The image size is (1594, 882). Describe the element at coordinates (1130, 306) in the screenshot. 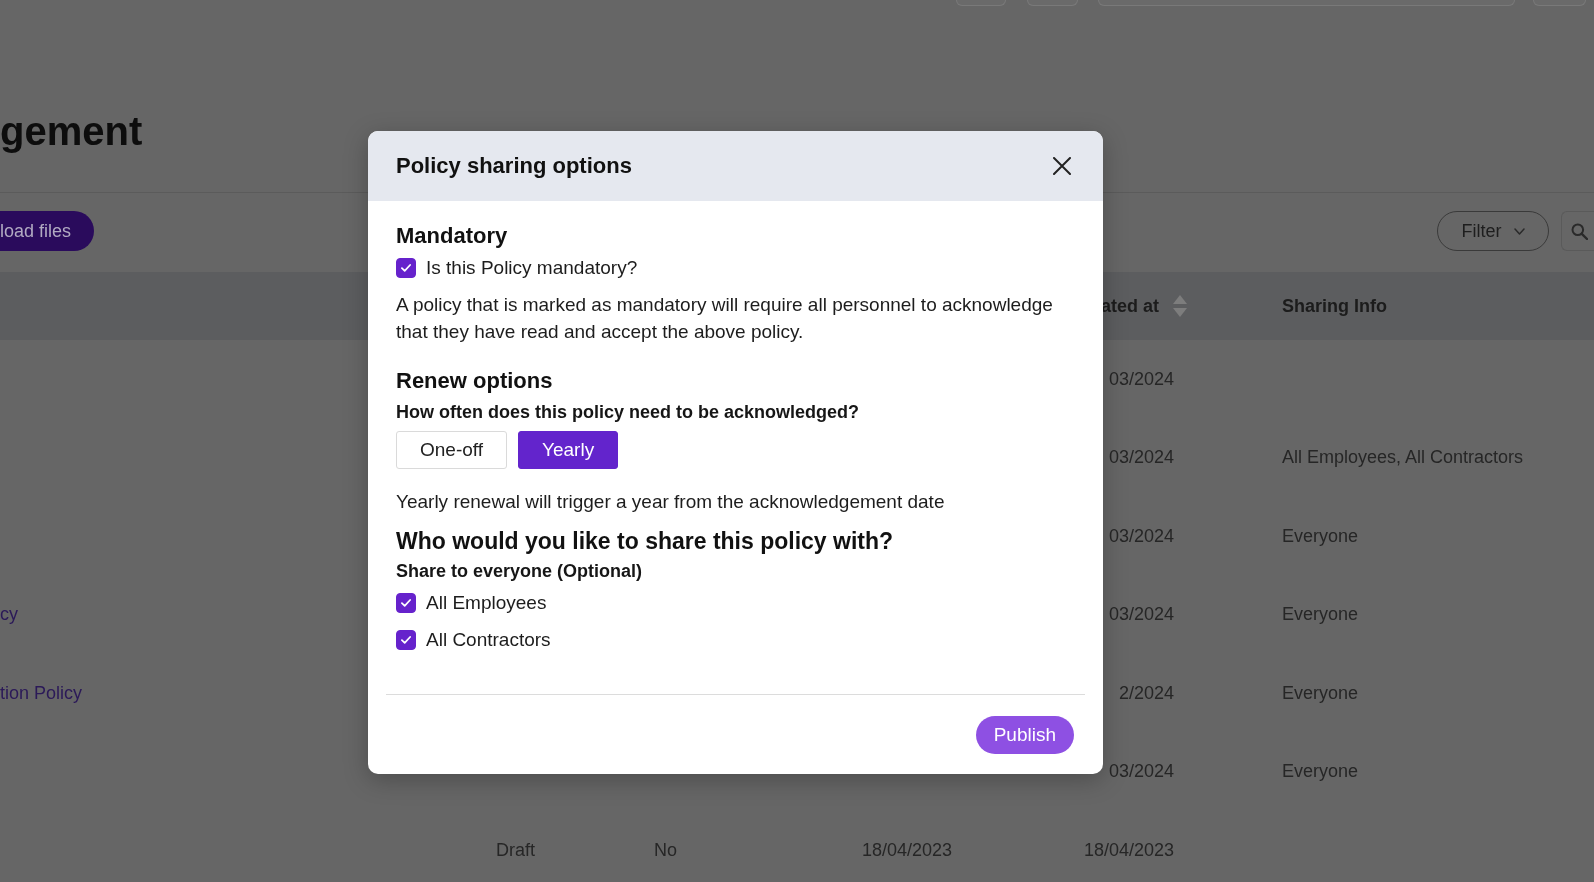

I see `column-header: ated at` at that location.